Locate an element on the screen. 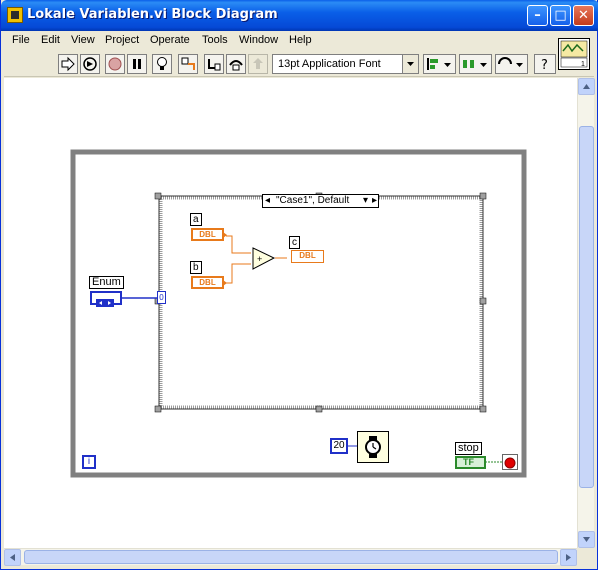 The image size is (598, 570). highlight-execution-button is located at coordinates (162, 64).